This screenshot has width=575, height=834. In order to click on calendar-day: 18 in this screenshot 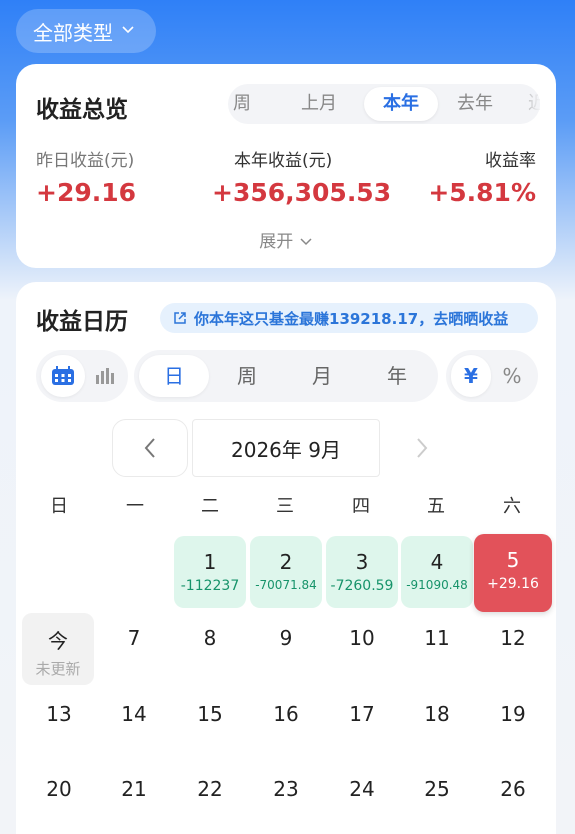, I will do `click(437, 714)`.